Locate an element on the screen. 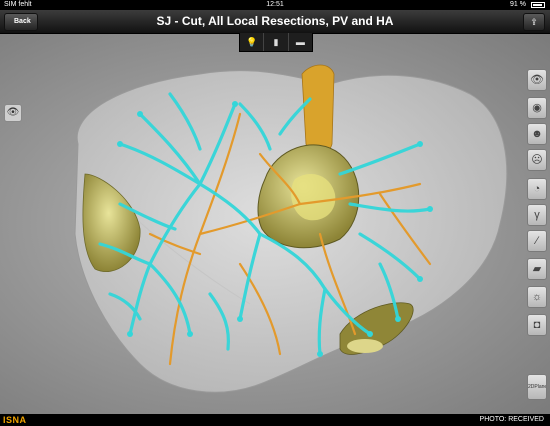 The height and width of the screenshot is (426, 550). ruler-icon: ▰ is located at coordinates (537, 269).